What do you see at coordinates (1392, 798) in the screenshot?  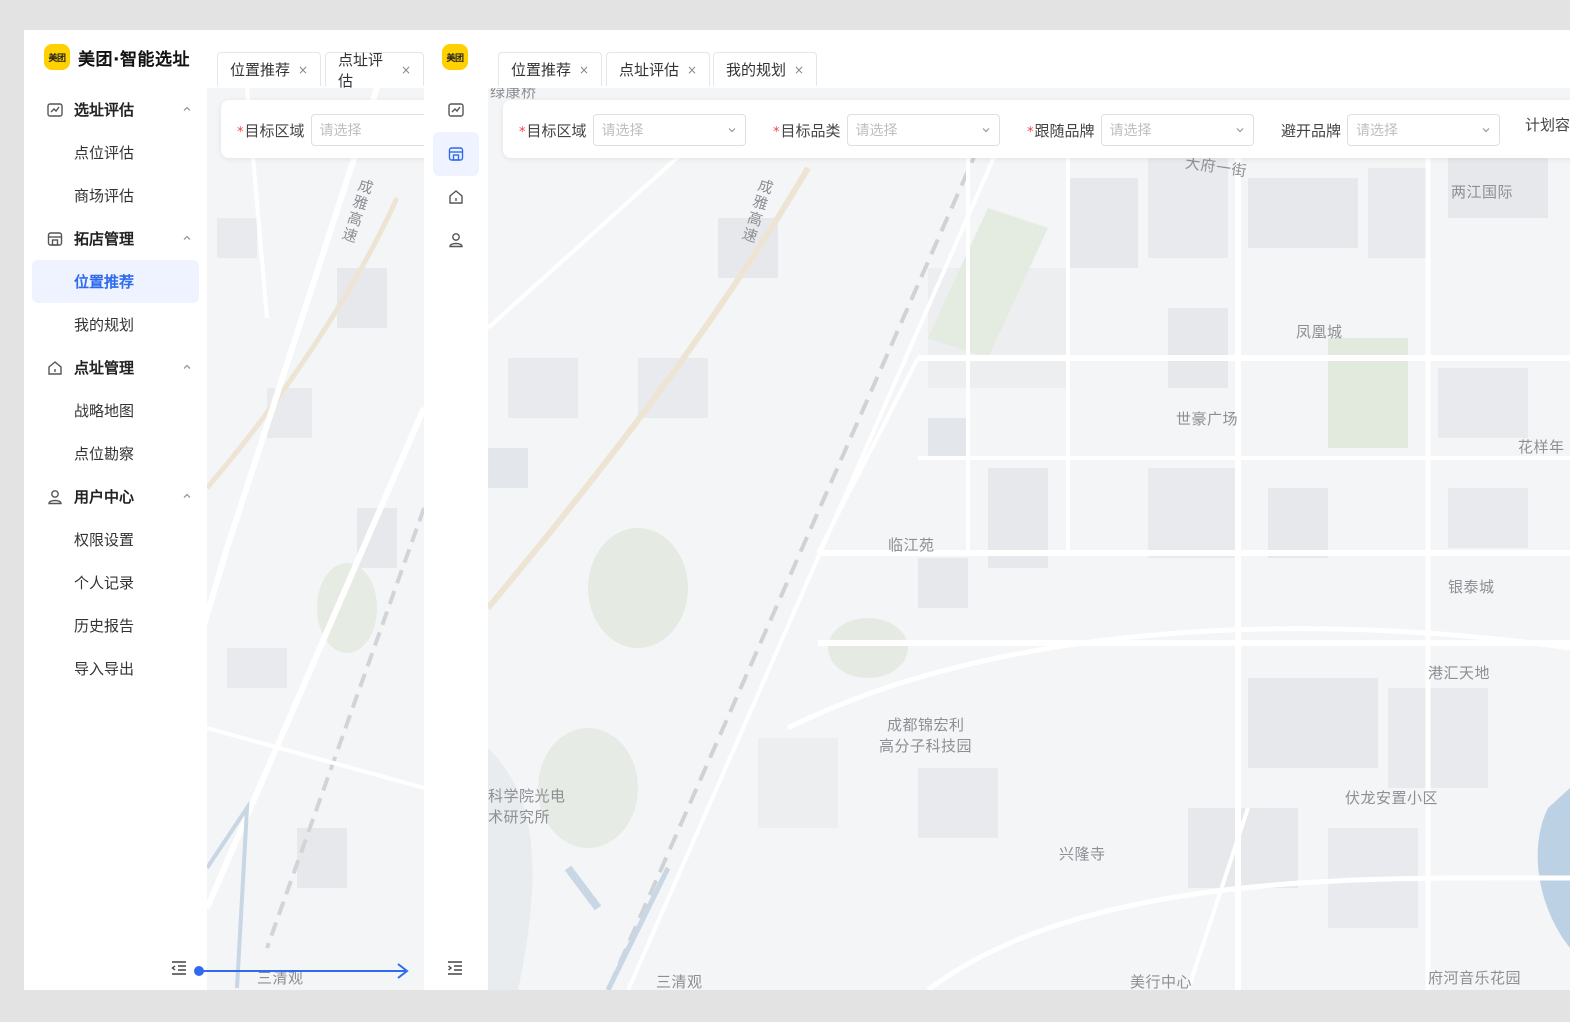 I see `map-label: 伏龙安置小区` at bounding box center [1392, 798].